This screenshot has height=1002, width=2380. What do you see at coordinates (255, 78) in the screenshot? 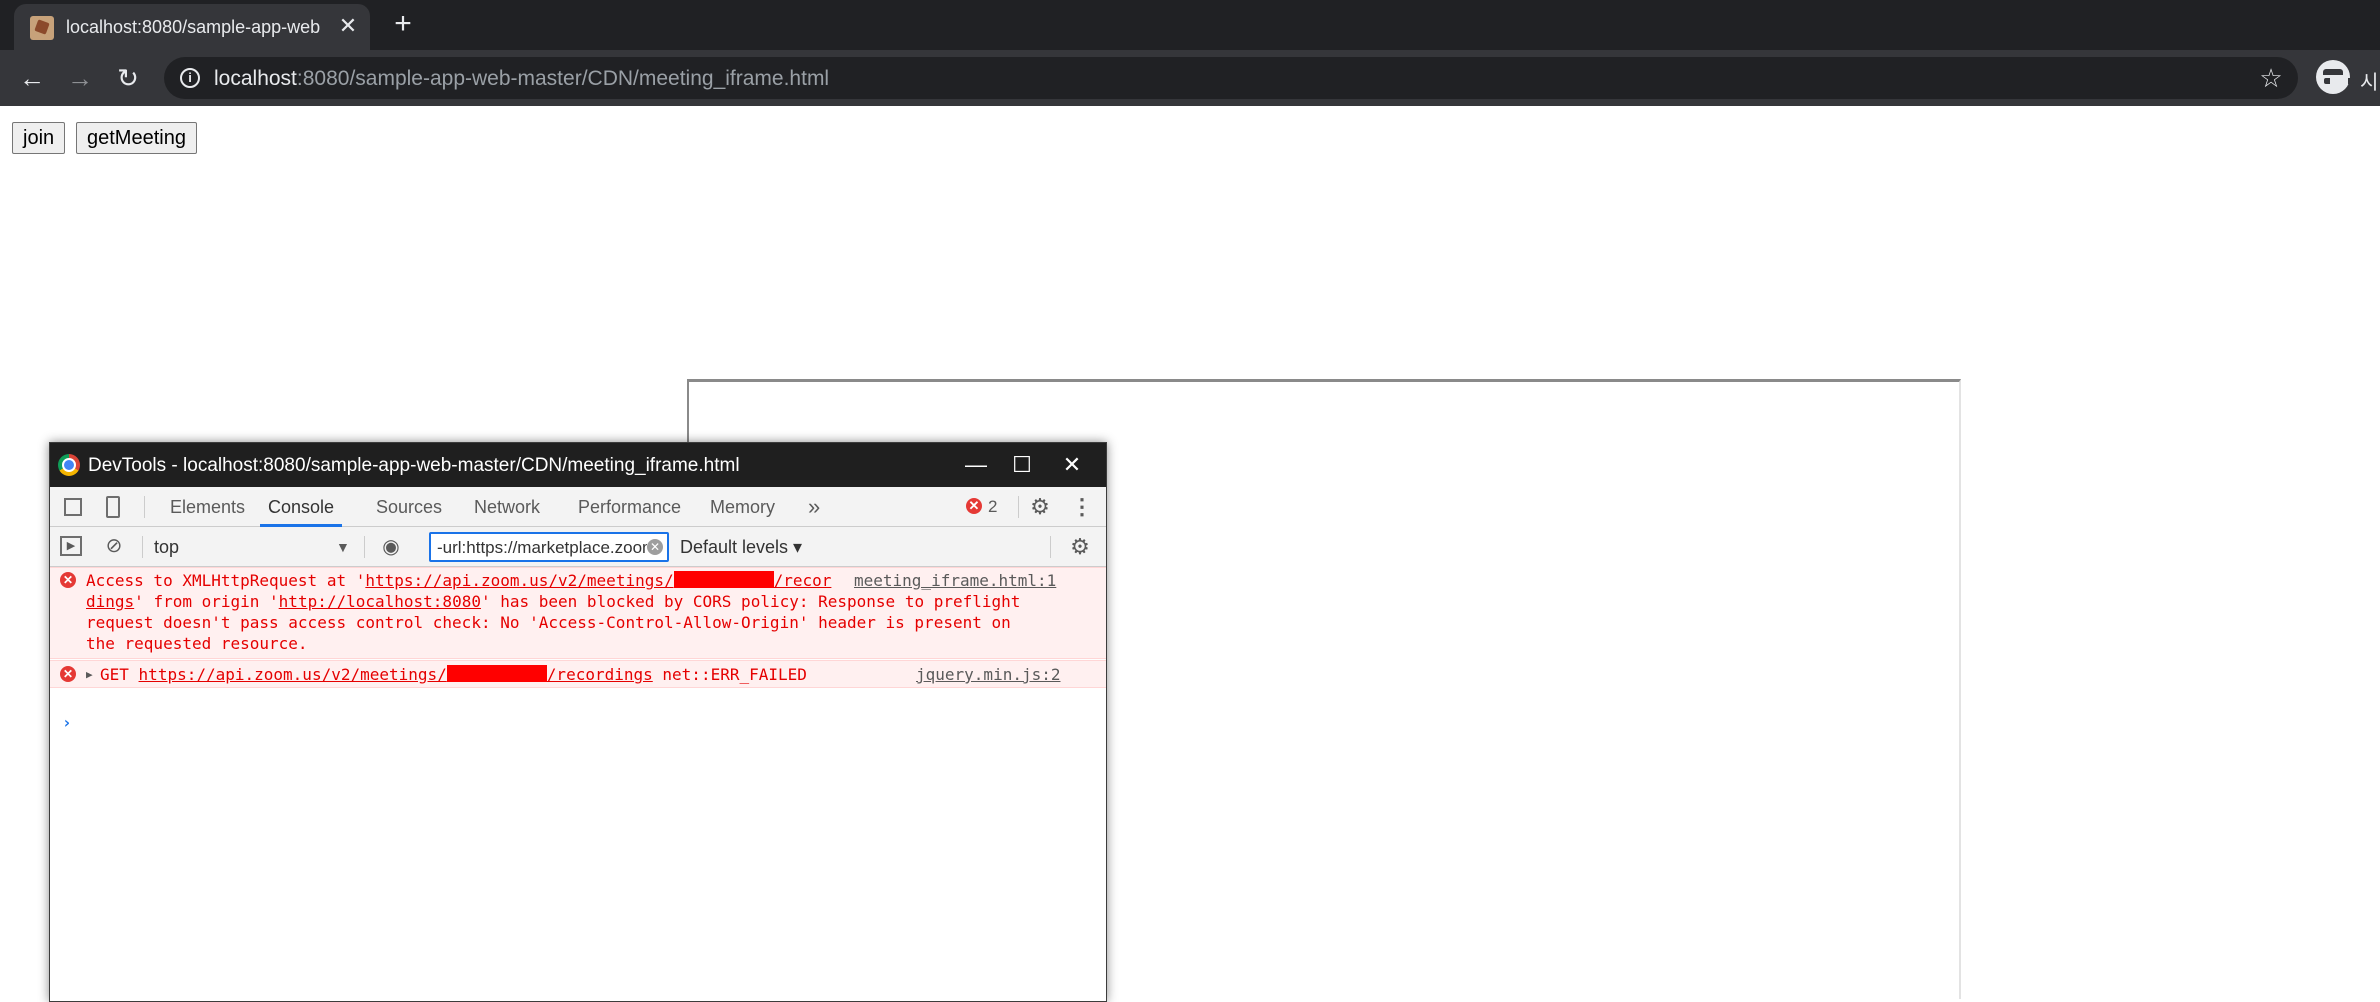
I see `url-host: localhost` at bounding box center [255, 78].